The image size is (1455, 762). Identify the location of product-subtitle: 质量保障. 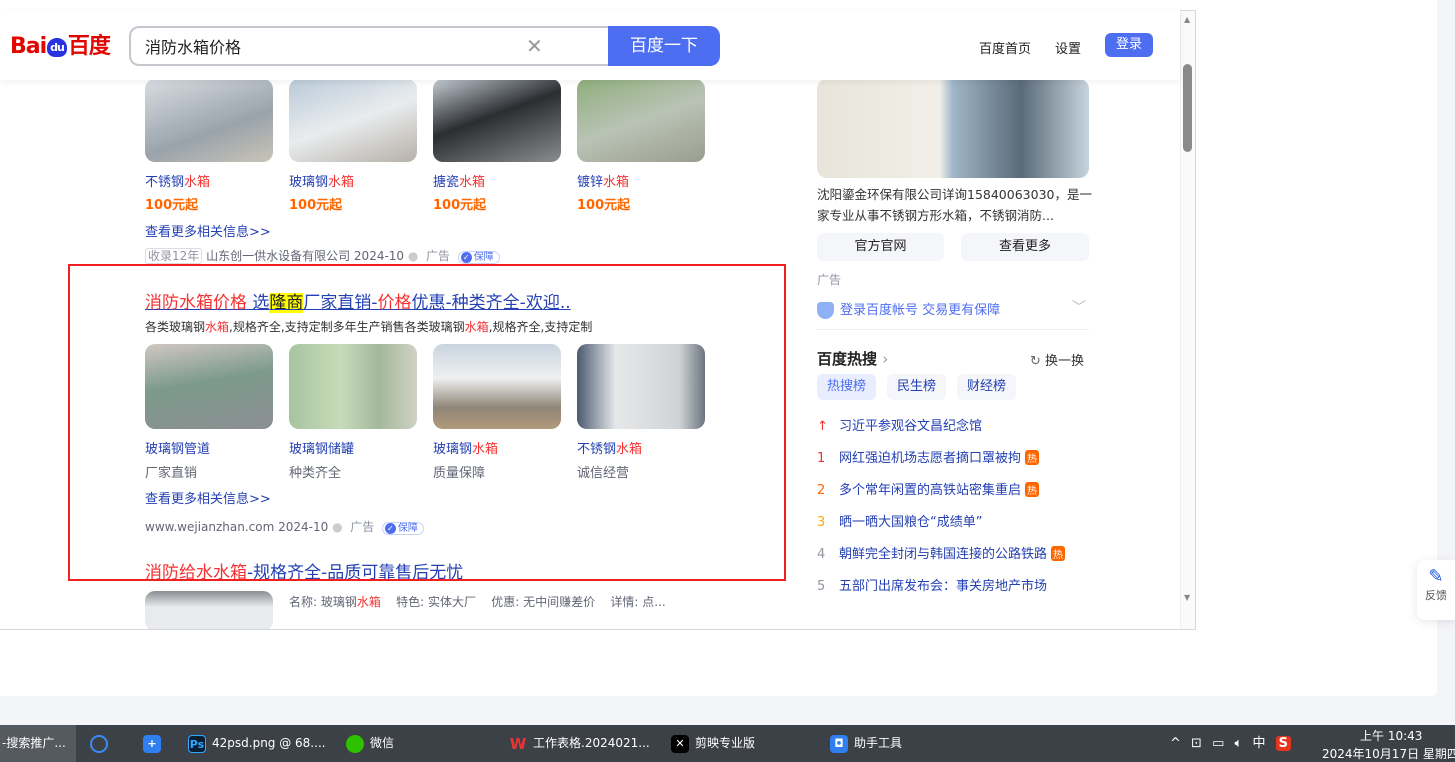
(459, 473).